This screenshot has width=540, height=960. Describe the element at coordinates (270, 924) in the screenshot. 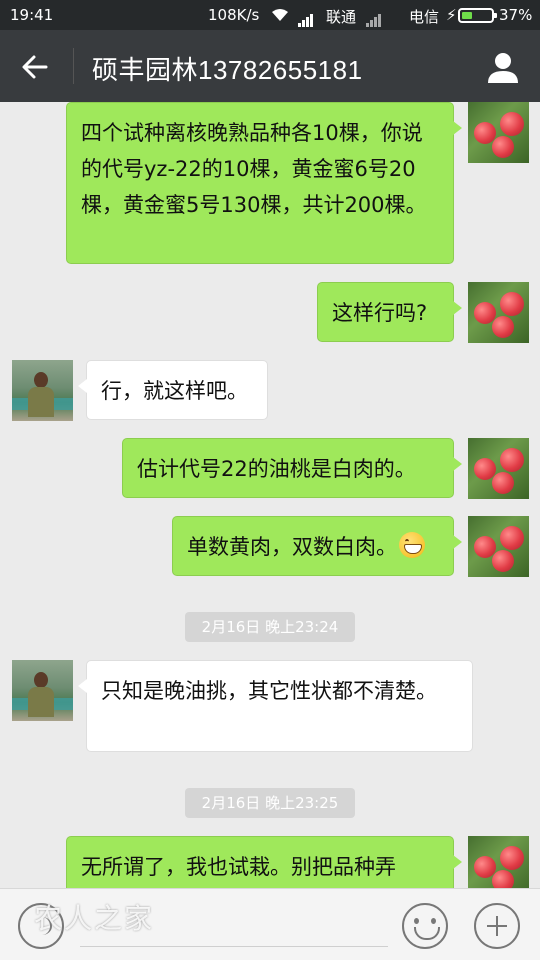

I see `input-bar: 农人之家` at that location.